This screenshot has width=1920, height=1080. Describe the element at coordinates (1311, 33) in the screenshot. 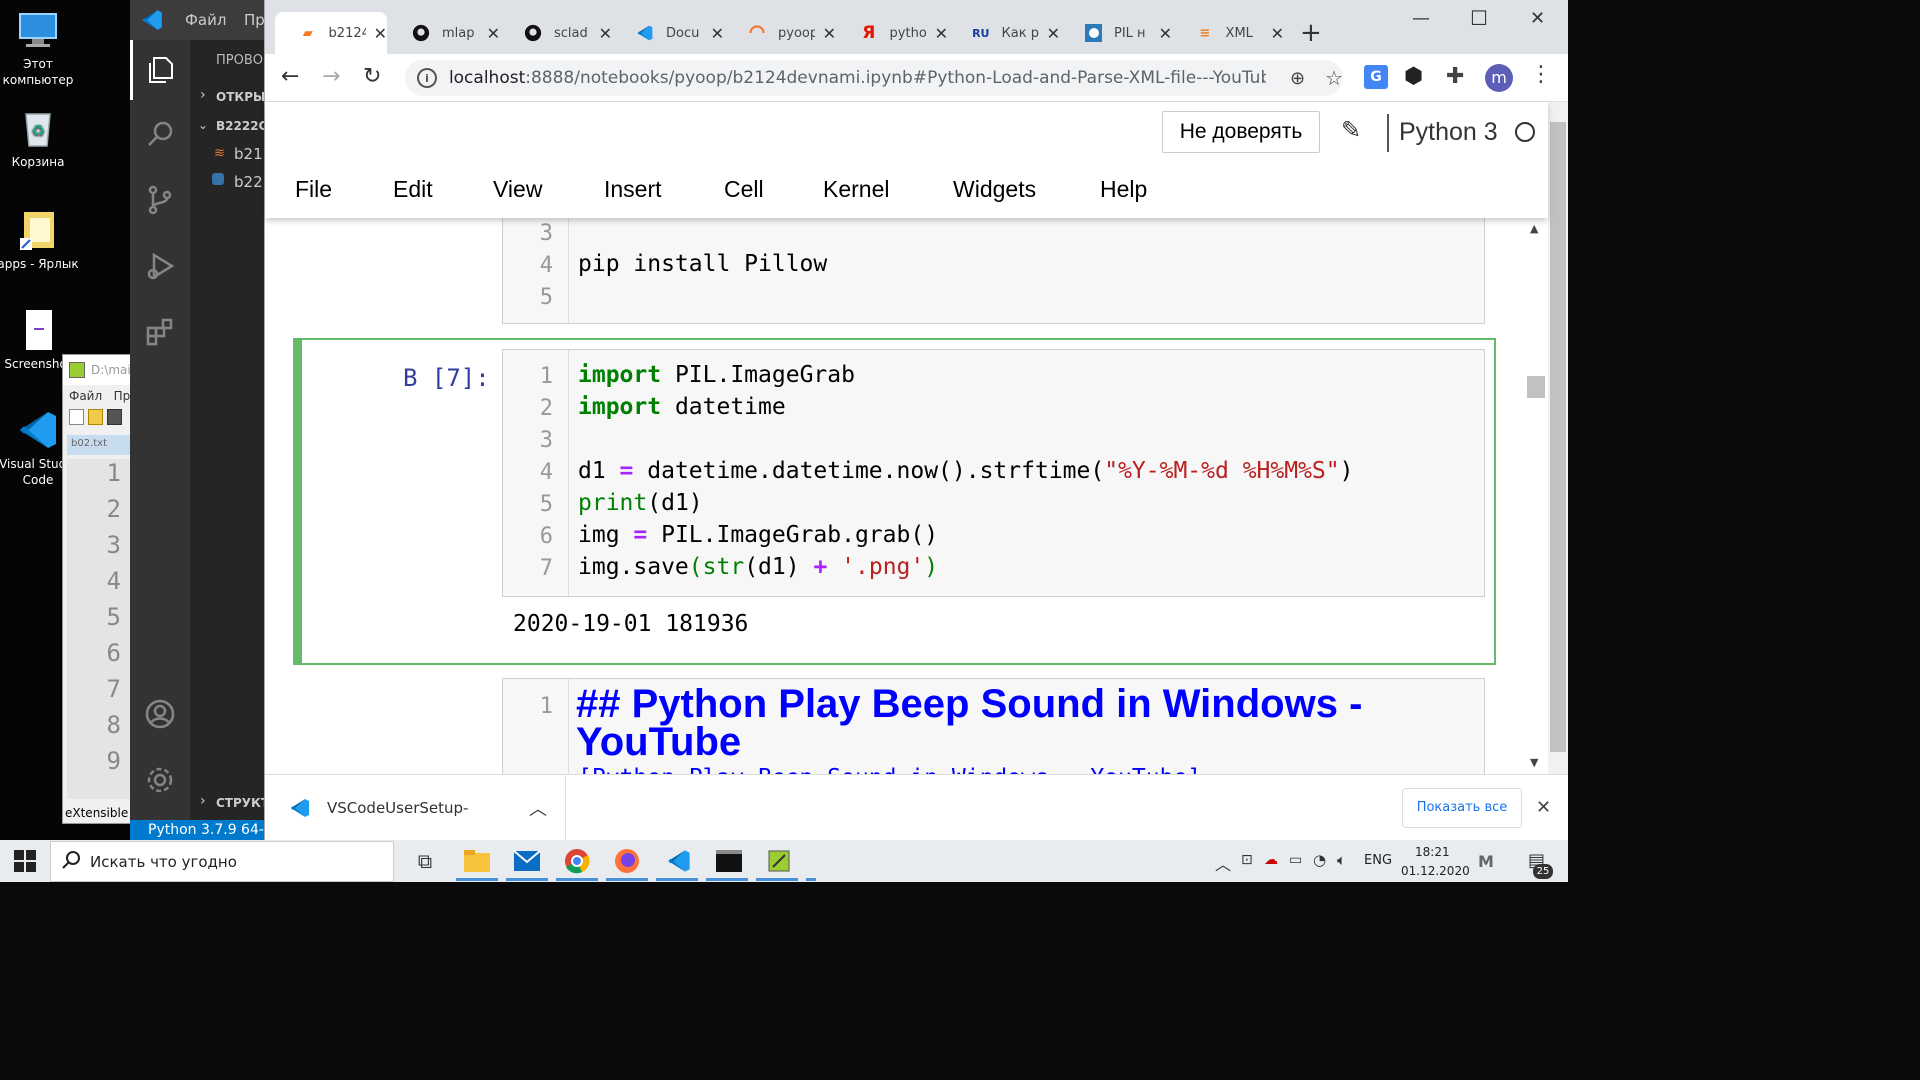

I see `new-tab-plus-icon: +` at that location.